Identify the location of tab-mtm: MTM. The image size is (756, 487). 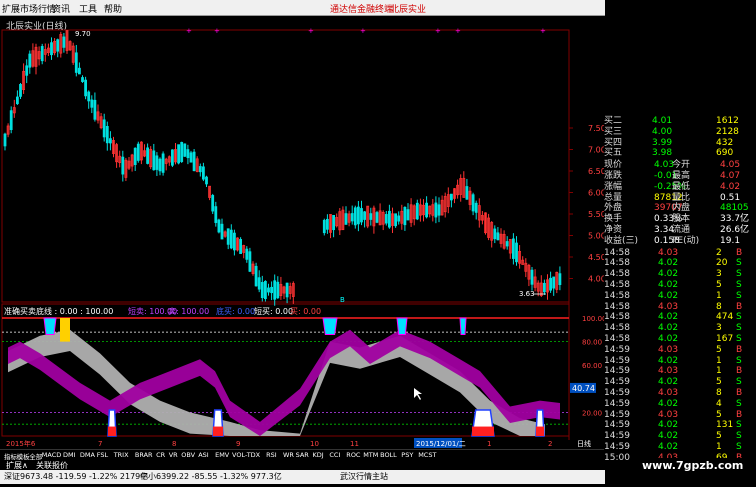
(370, 455).